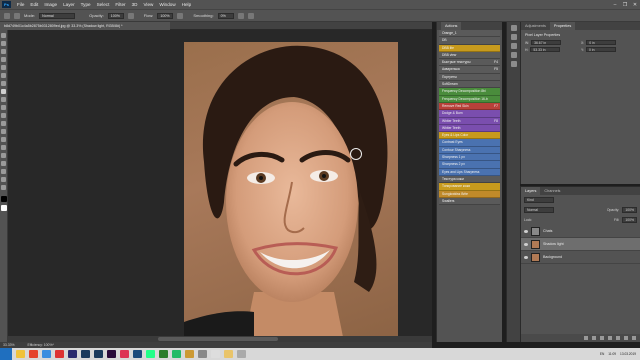 The width and height of the screenshot is (640, 360). I want to click on layer-row-chats: Chats, so click(580, 231).